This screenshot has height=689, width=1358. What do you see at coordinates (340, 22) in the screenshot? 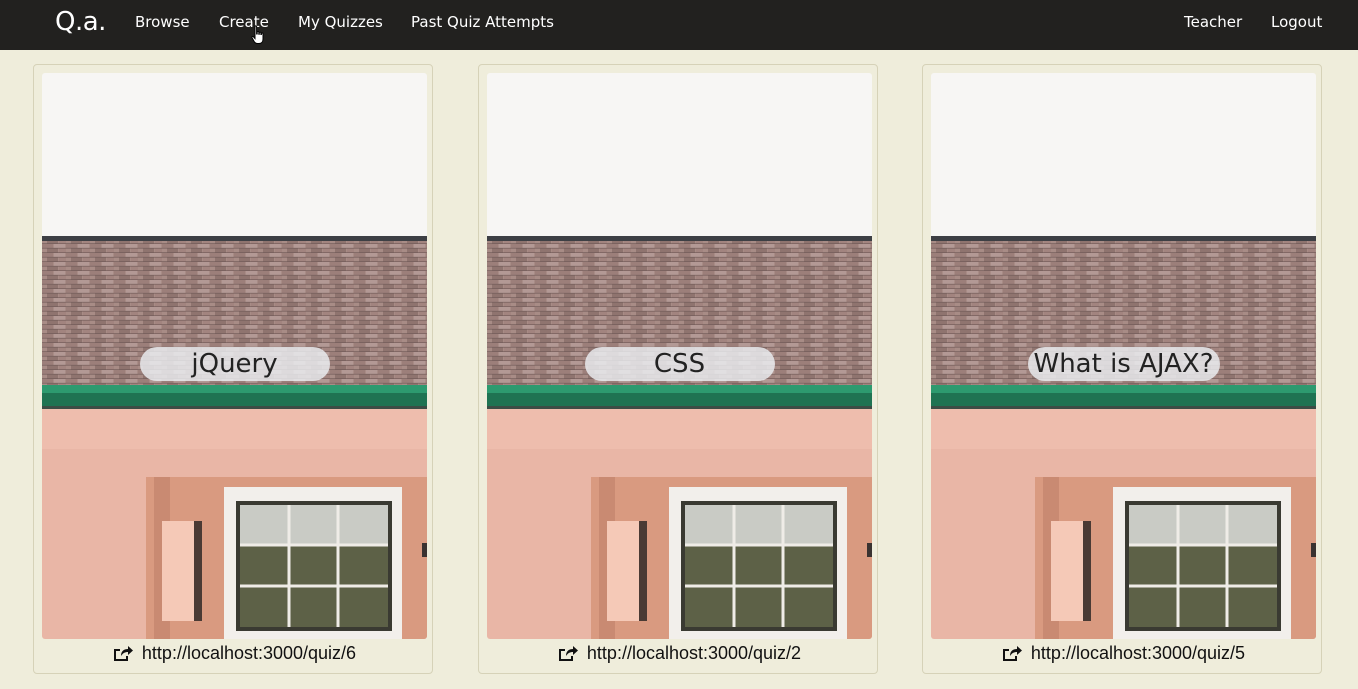
I see `nav-my-quizzes-link: My Quizzes` at bounding box center [340, 22].